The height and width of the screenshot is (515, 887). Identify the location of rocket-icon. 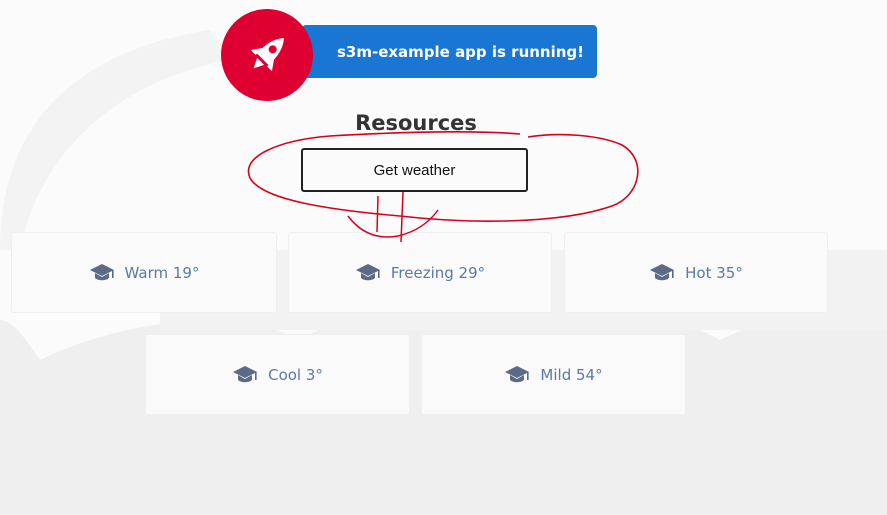
(267, 55).